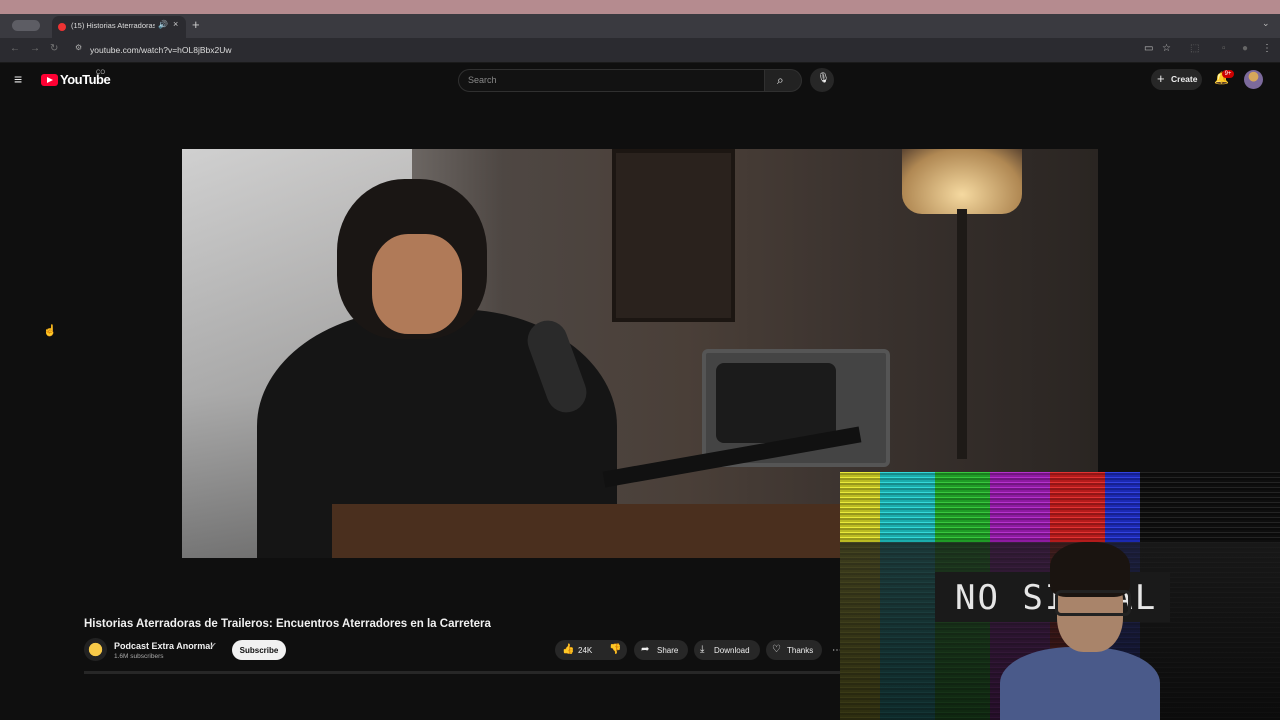 Image resolution: width=1280 pixels, height=720 pixels. Describe the element at coordinates (482, 80) in the screenshot. I see `search-placeholder: Search` at that location.